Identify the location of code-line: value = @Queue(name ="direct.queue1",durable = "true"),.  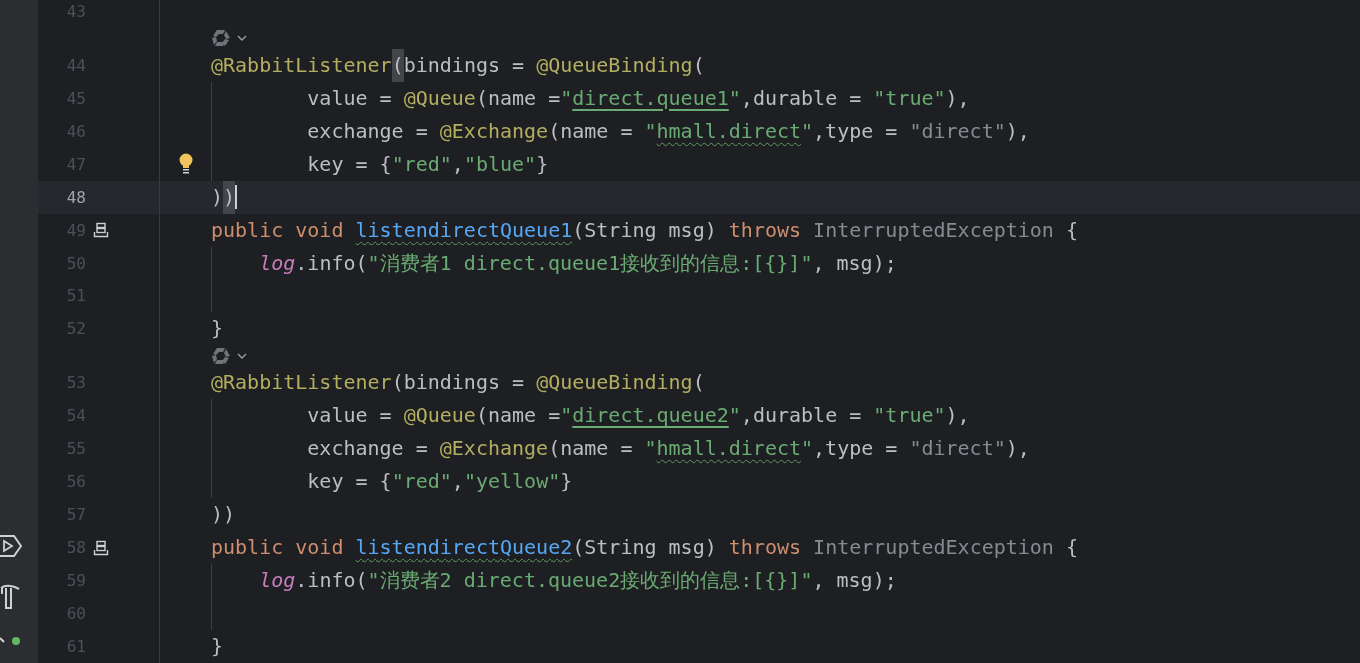
(638, 98).